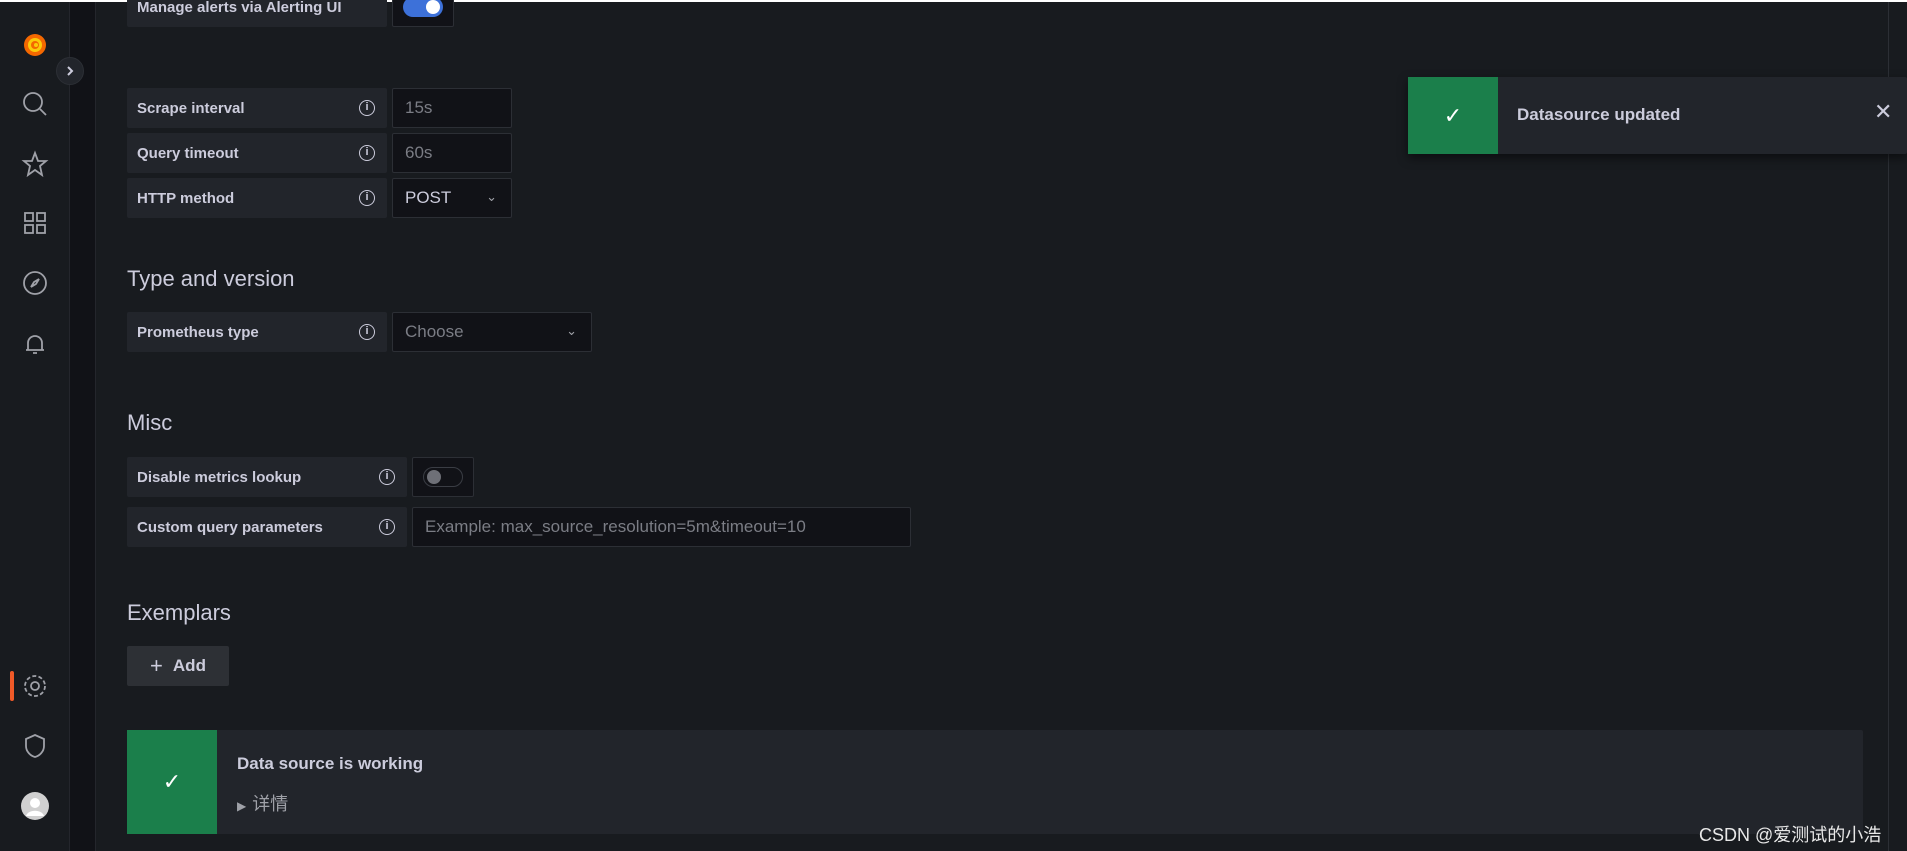 Image resolution: width=1907 pixels, height=851 pixels. What do you see at coordinates (267, 477) in the screenshot?
I see `disable-metrics-lookup-label: Disable metrics lookup i` at bounding box center [267, 477].